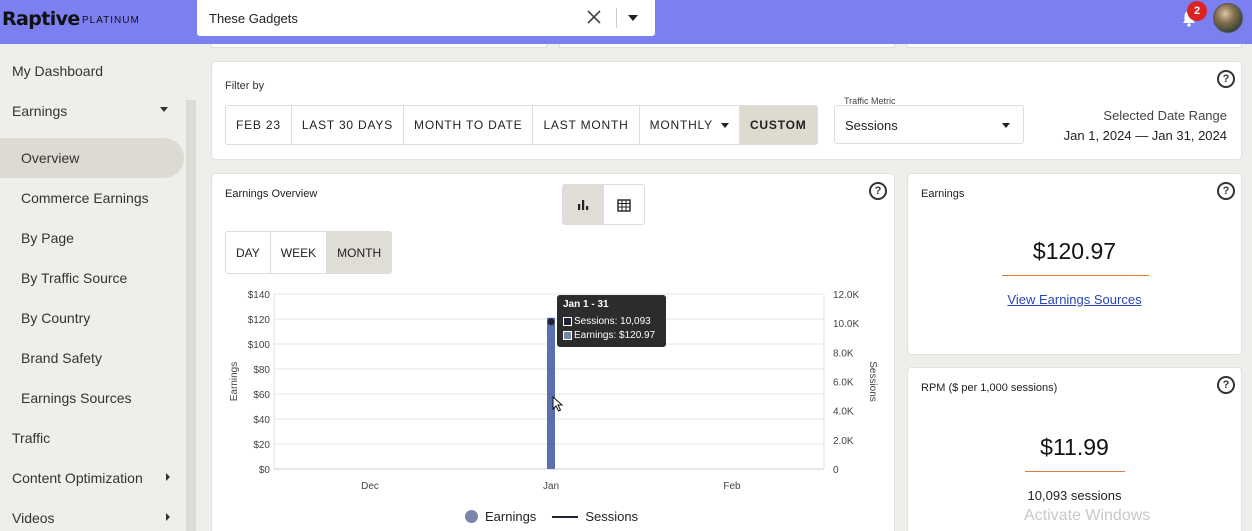 This screenshot has height=531, width=1252. I want to click on y-tick-label: $100, so click(259, 345).